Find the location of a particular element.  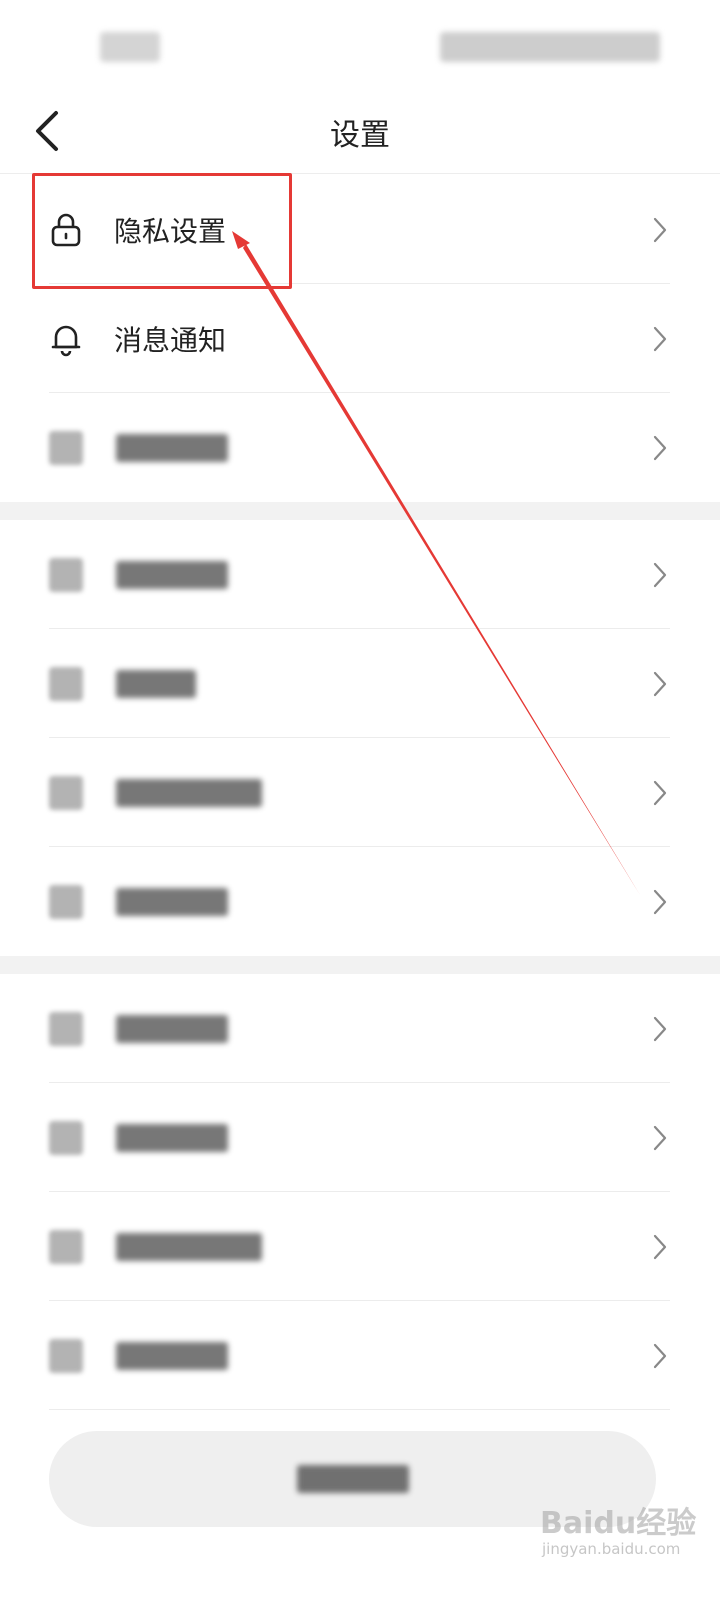

lock-icon is located at coordinates (66, 230).